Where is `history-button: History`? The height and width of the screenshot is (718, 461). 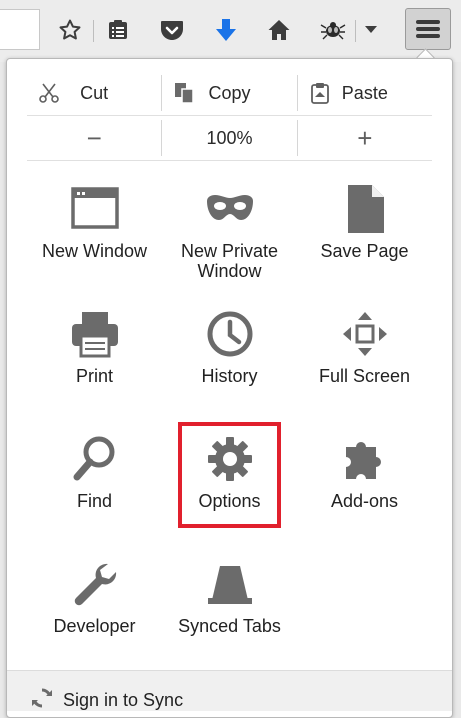
history-button: History is located at coordinates (229, 348).